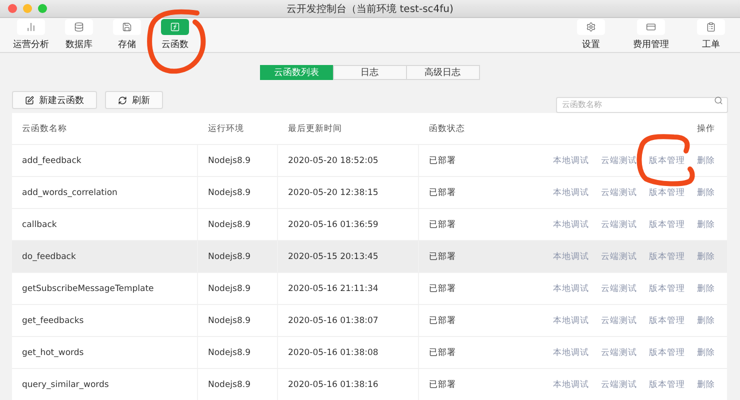  What do you see at coordinates (333, 193) in the screenshot?
I see `updated-time-cell: 2020-05-20 12:38:15` at bounding box center [333, 193].